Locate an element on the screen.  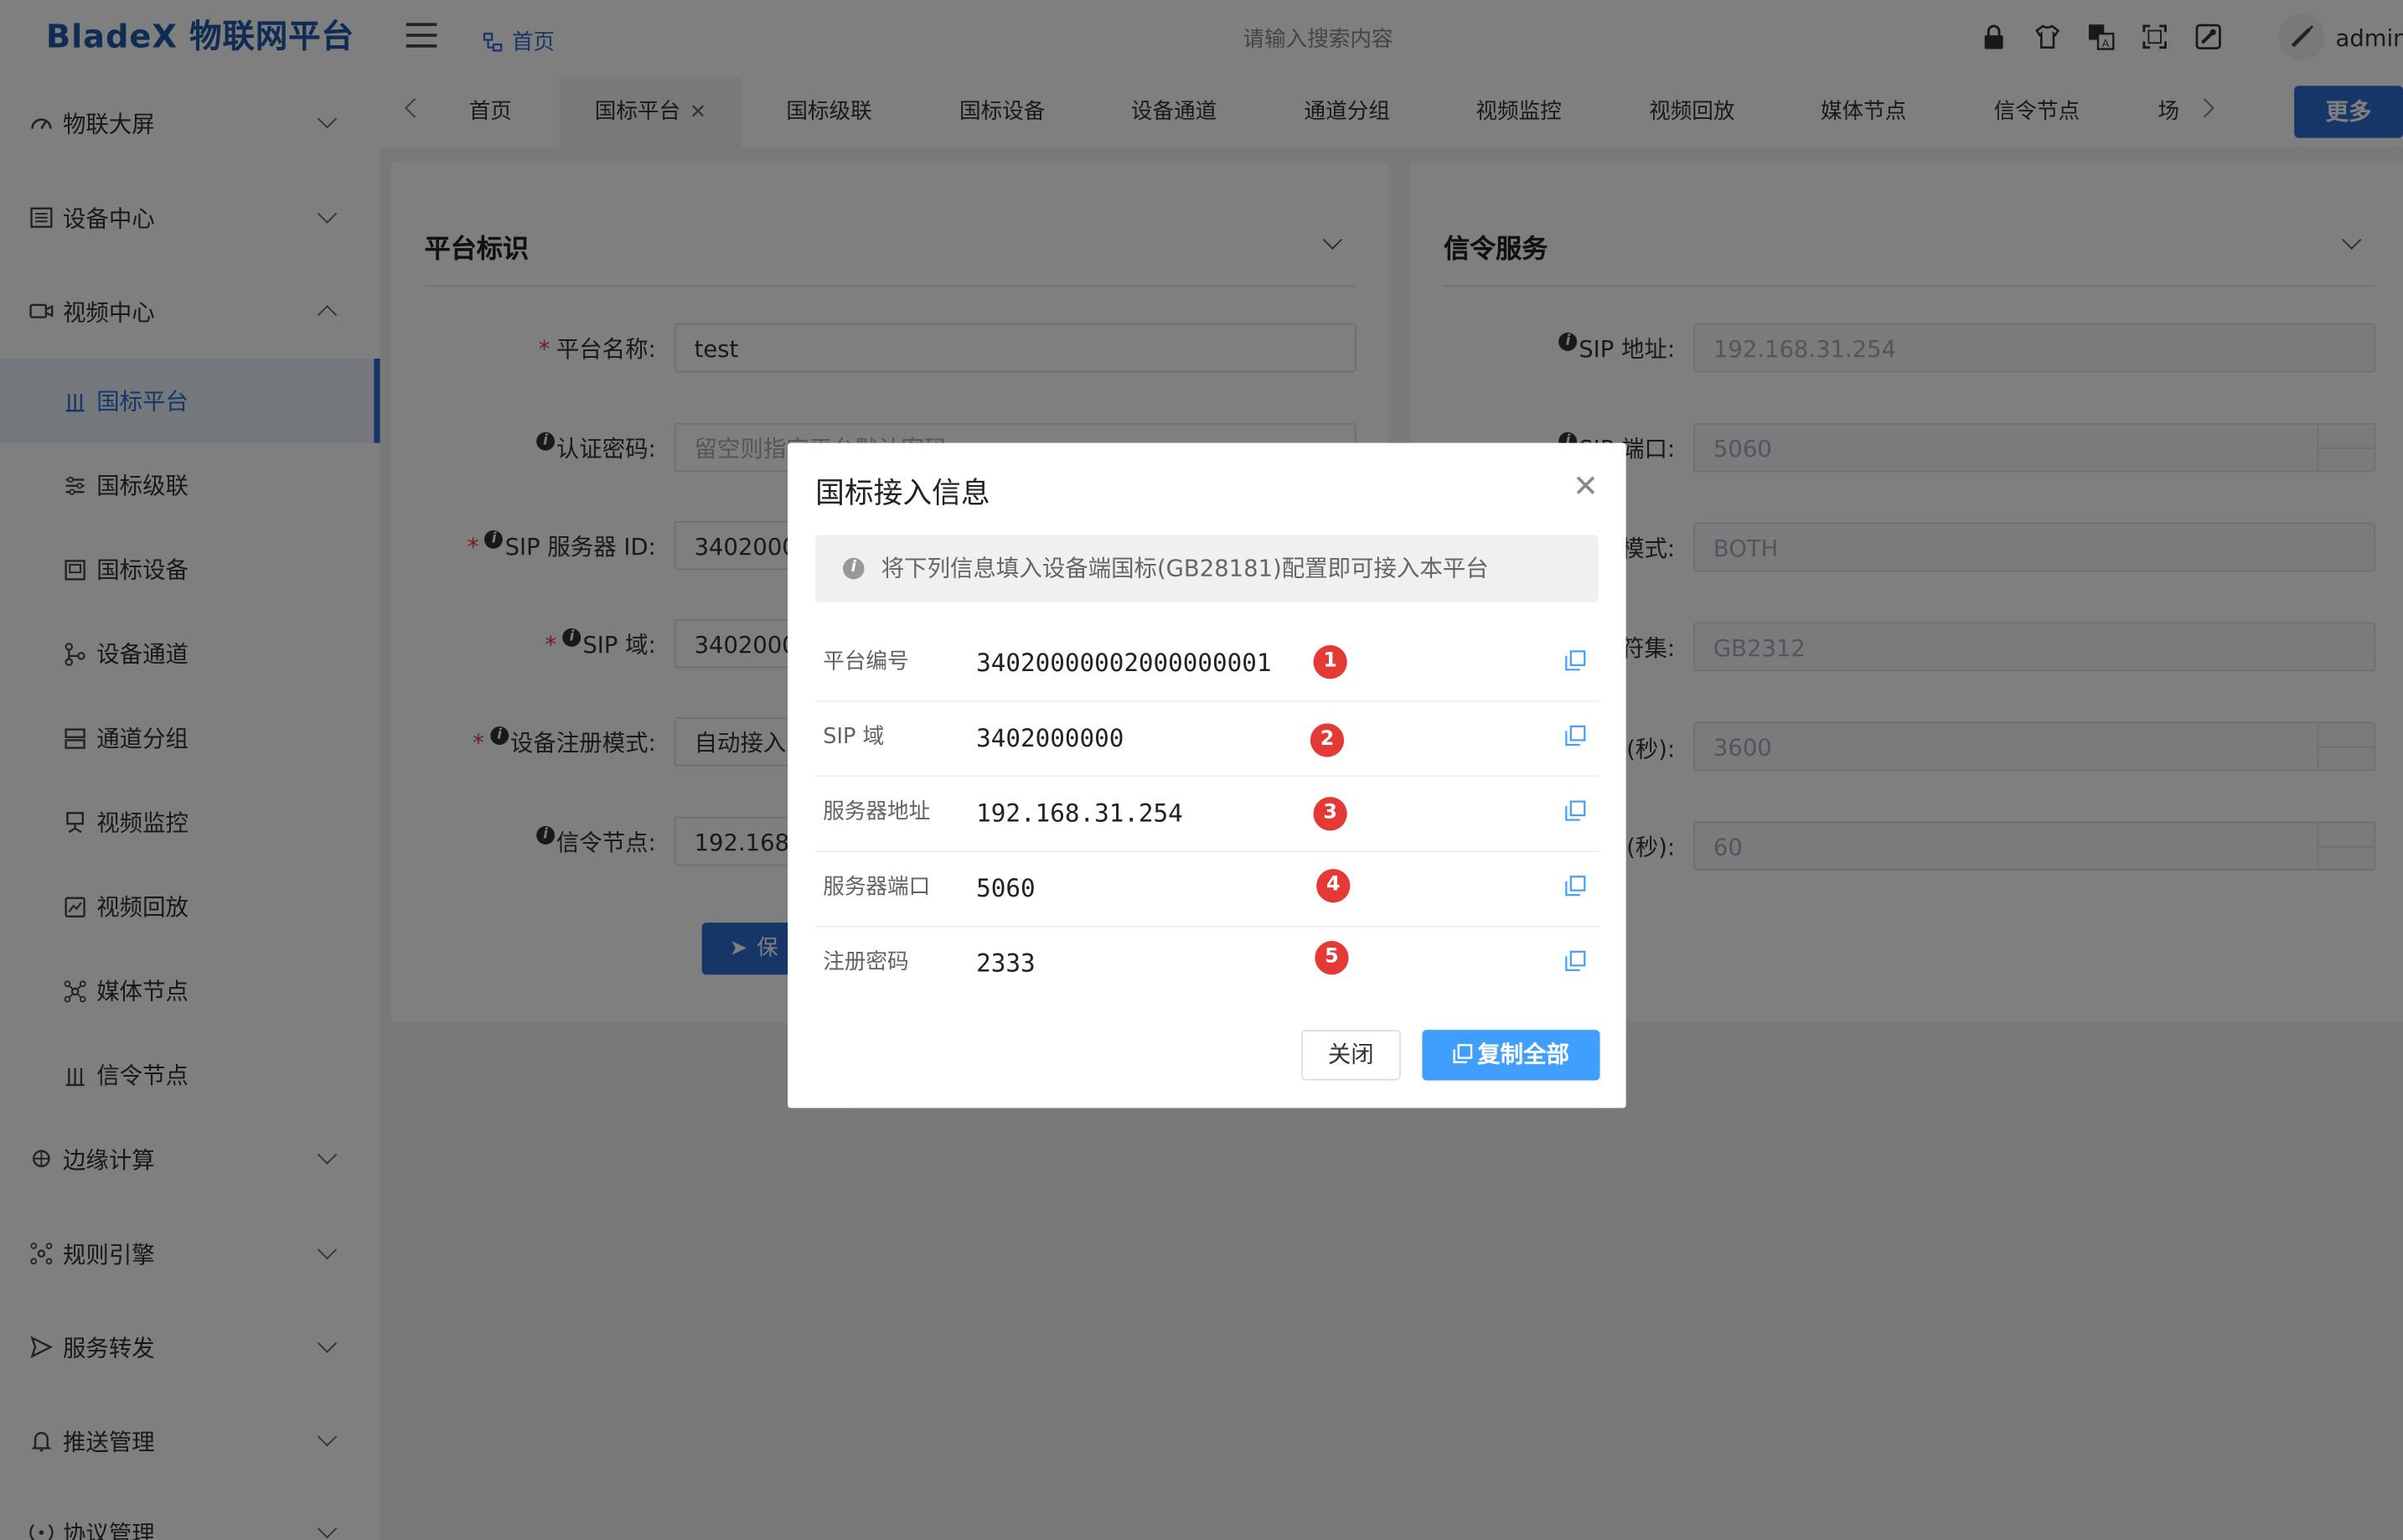
info-row-sip-domain: SIP 域 3402000000 2 is located at coordinates (1207, 739).